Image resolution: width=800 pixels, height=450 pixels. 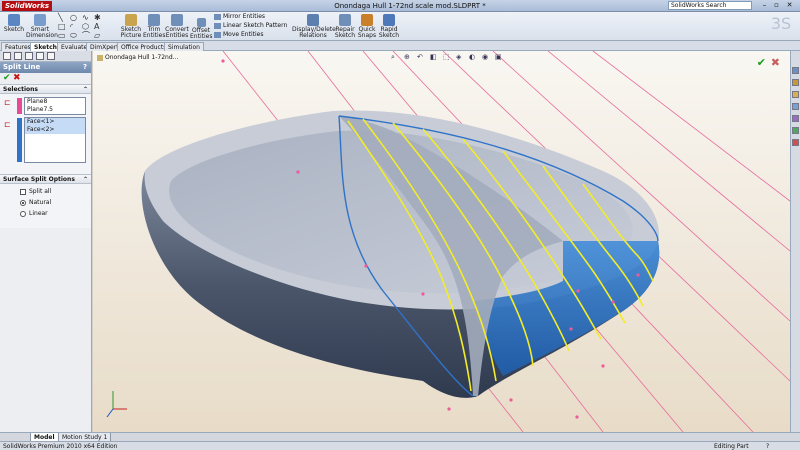 I want to click on offset-icon, so click(x=201, y=22).